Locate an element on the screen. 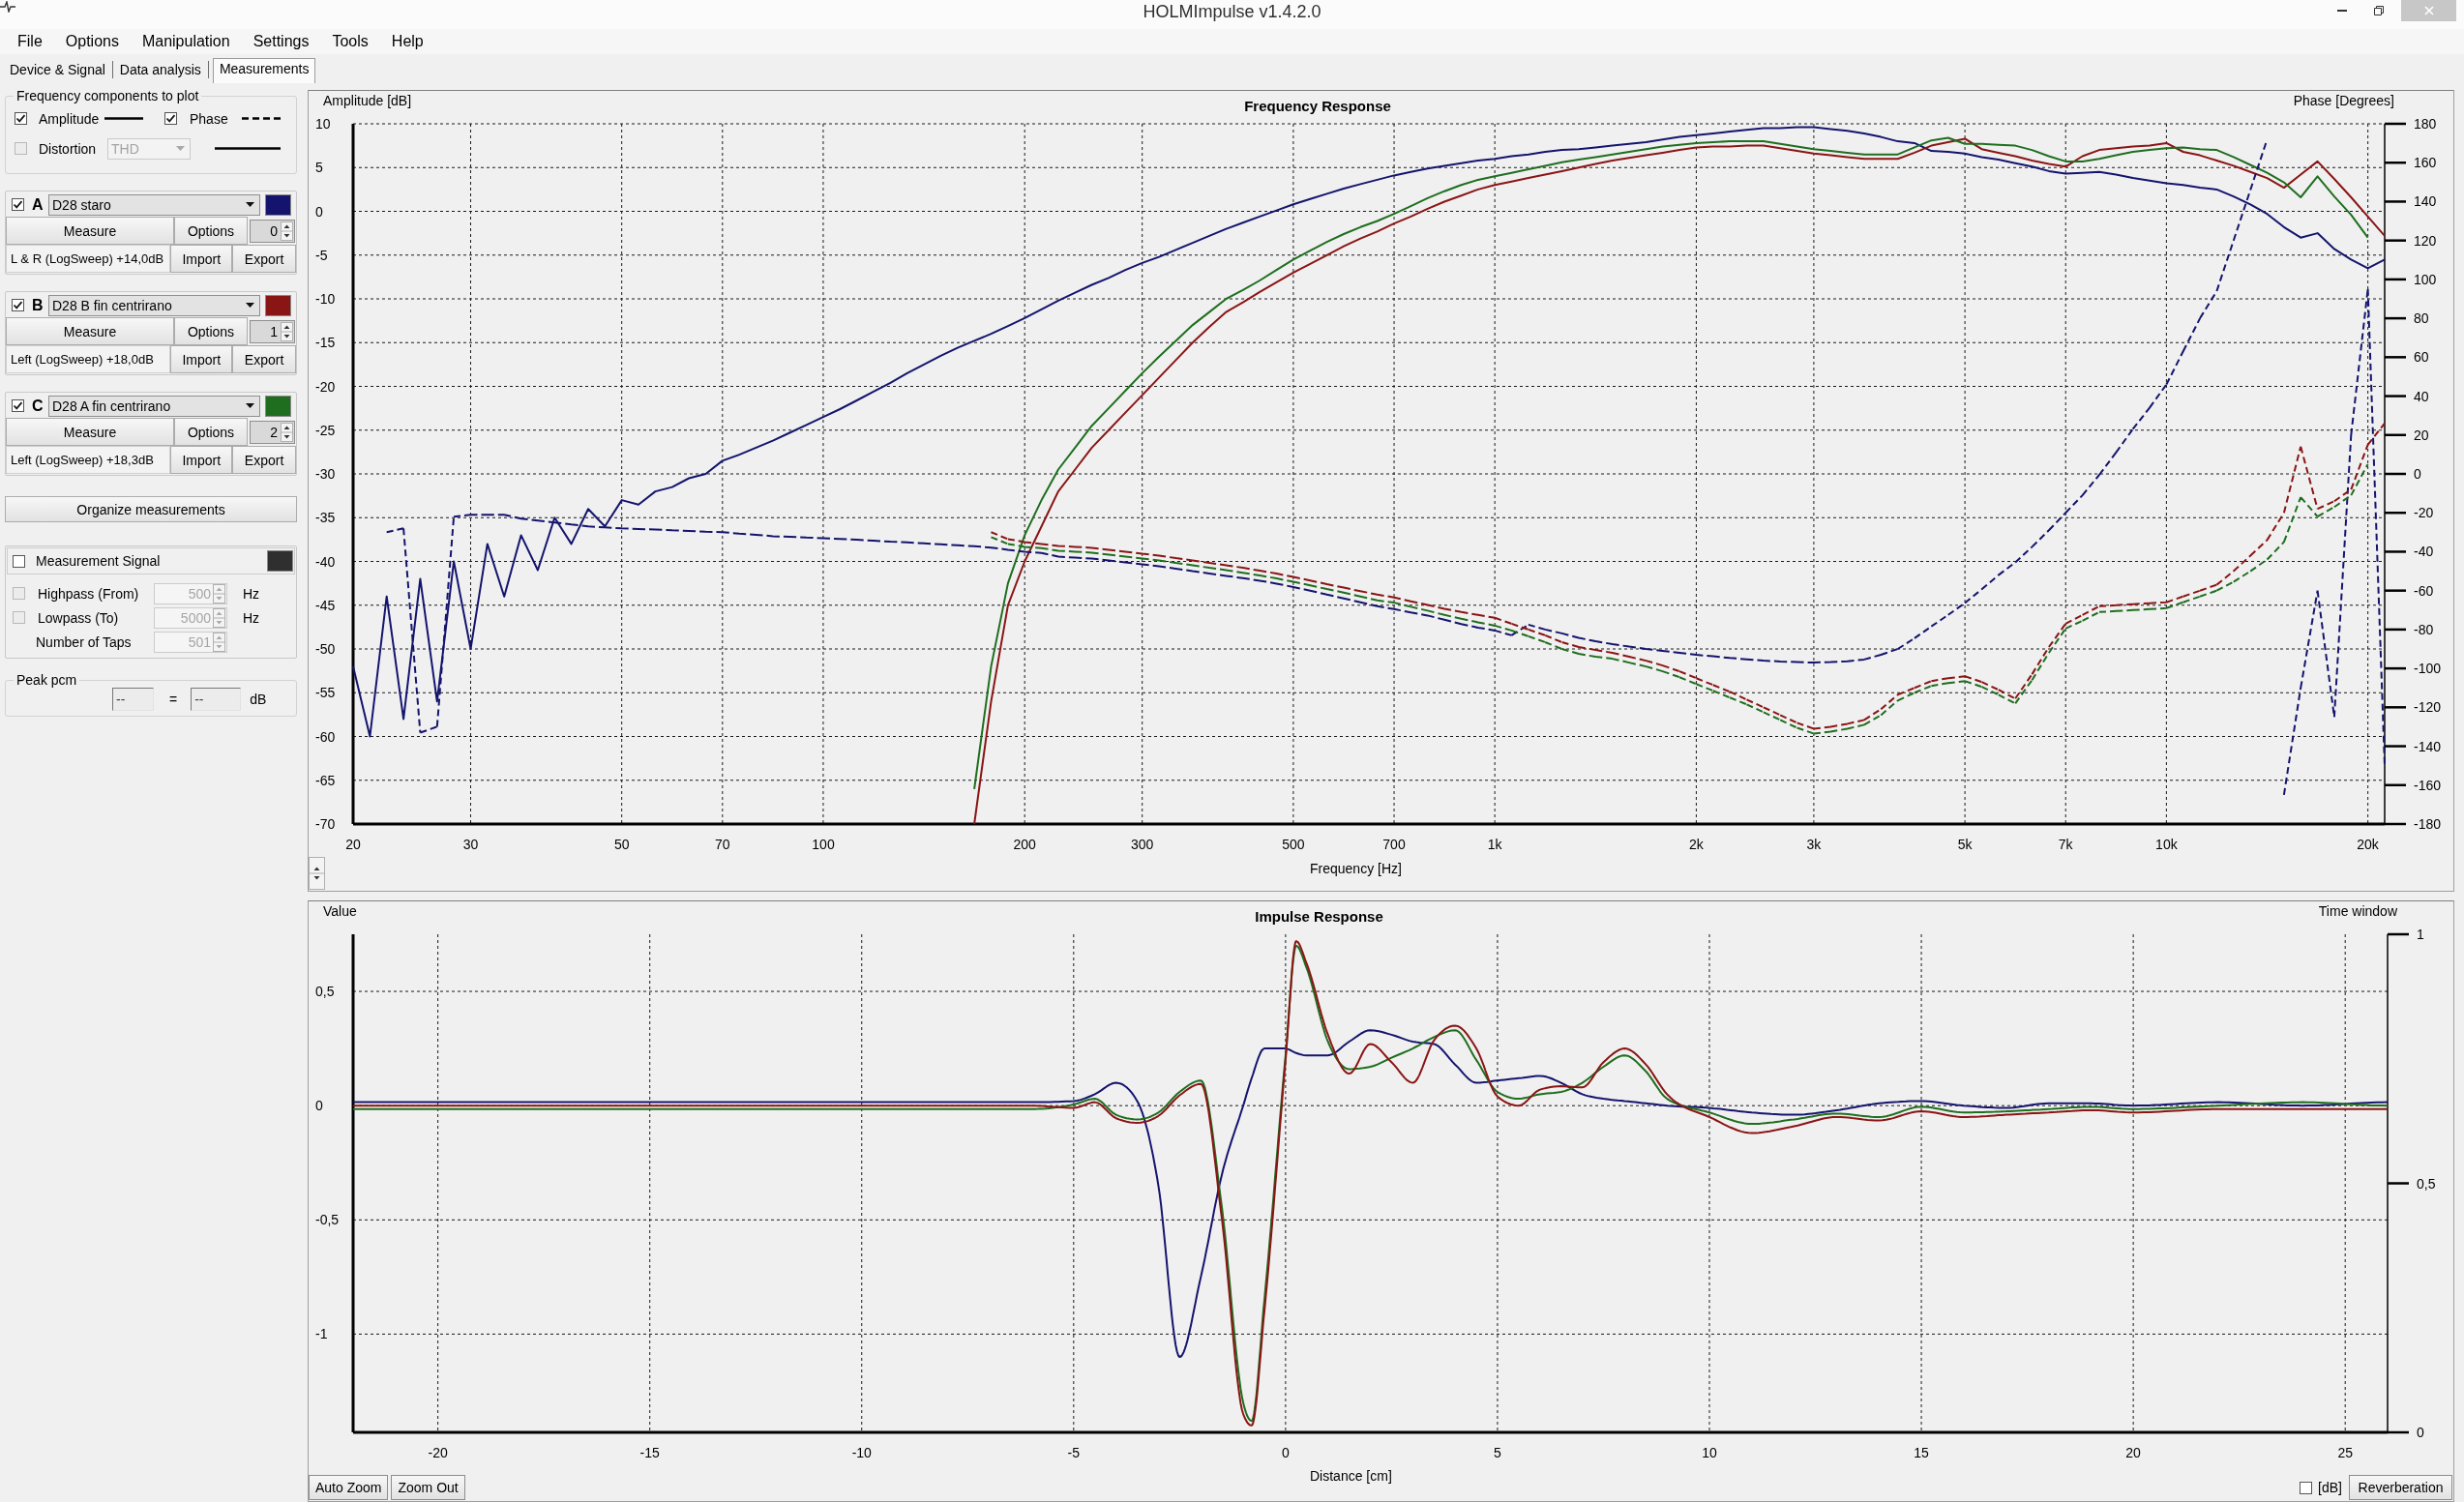 The height and width of the screenshot is (1502, 2464). axis-tick-label: -45 is located at coordinates (325, 605).